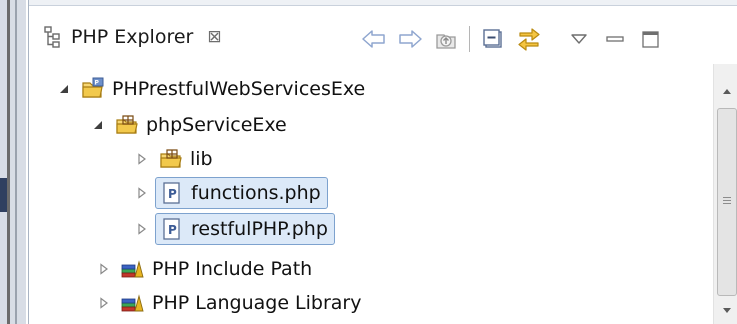 The width and height of the screenshot is (737, 324). Describe the element at coordinates (216, 125) in the screenshot. I see `folder-label: phpServiceExe` at that location.